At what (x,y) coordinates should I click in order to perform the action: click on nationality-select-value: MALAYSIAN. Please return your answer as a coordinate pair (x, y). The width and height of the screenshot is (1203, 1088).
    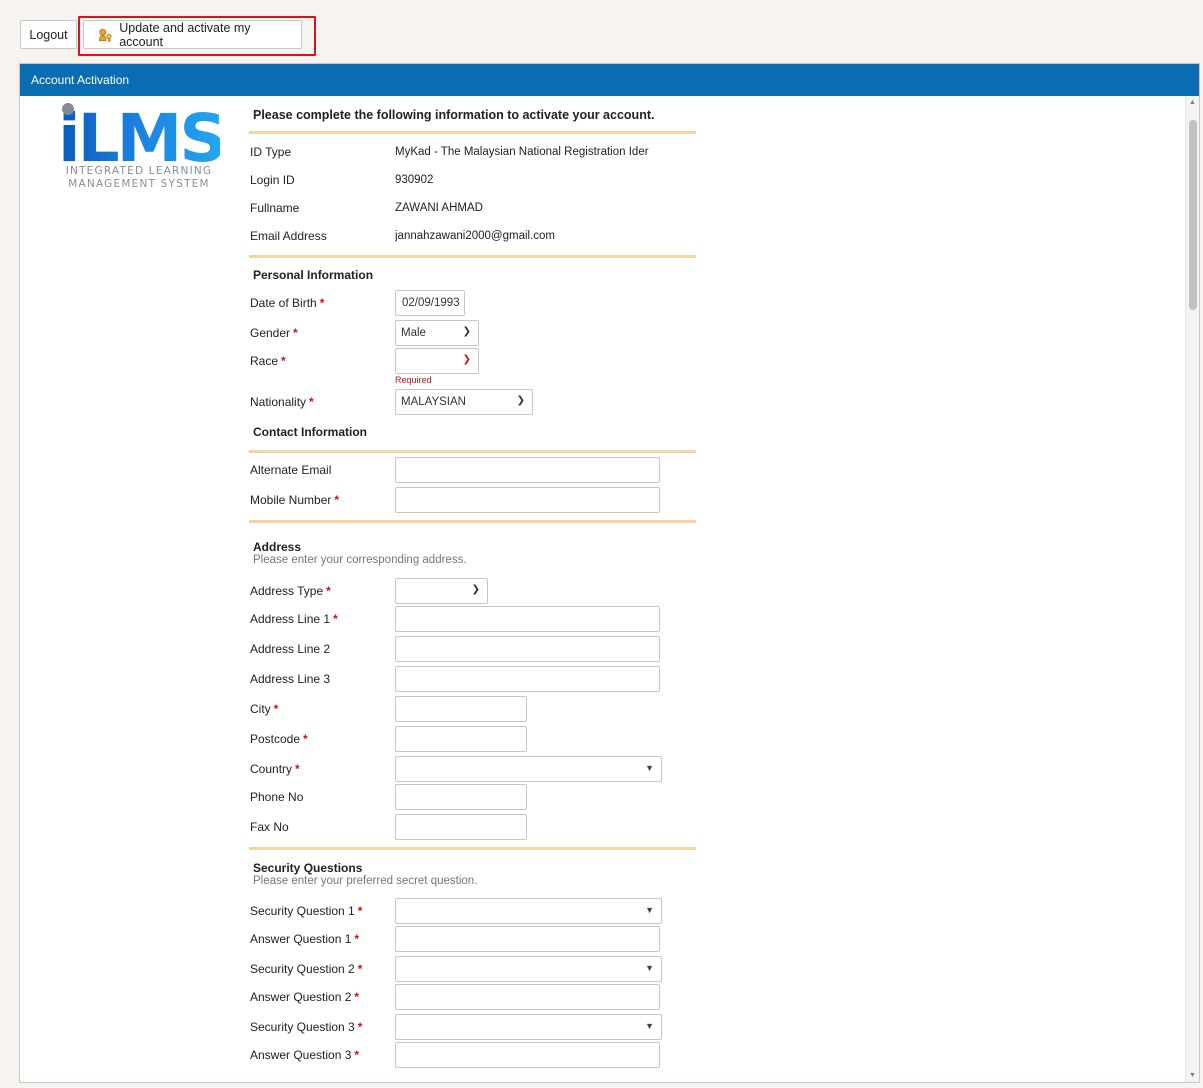
    Looking at the image, I should click on (433, 402).